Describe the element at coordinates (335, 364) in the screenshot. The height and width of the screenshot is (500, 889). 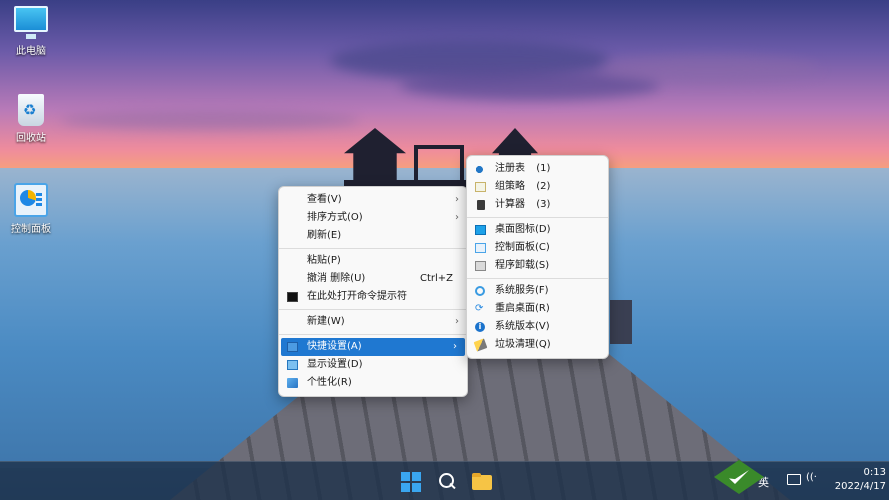
I see `menu-item-label: 显示设置(D)` at that location.